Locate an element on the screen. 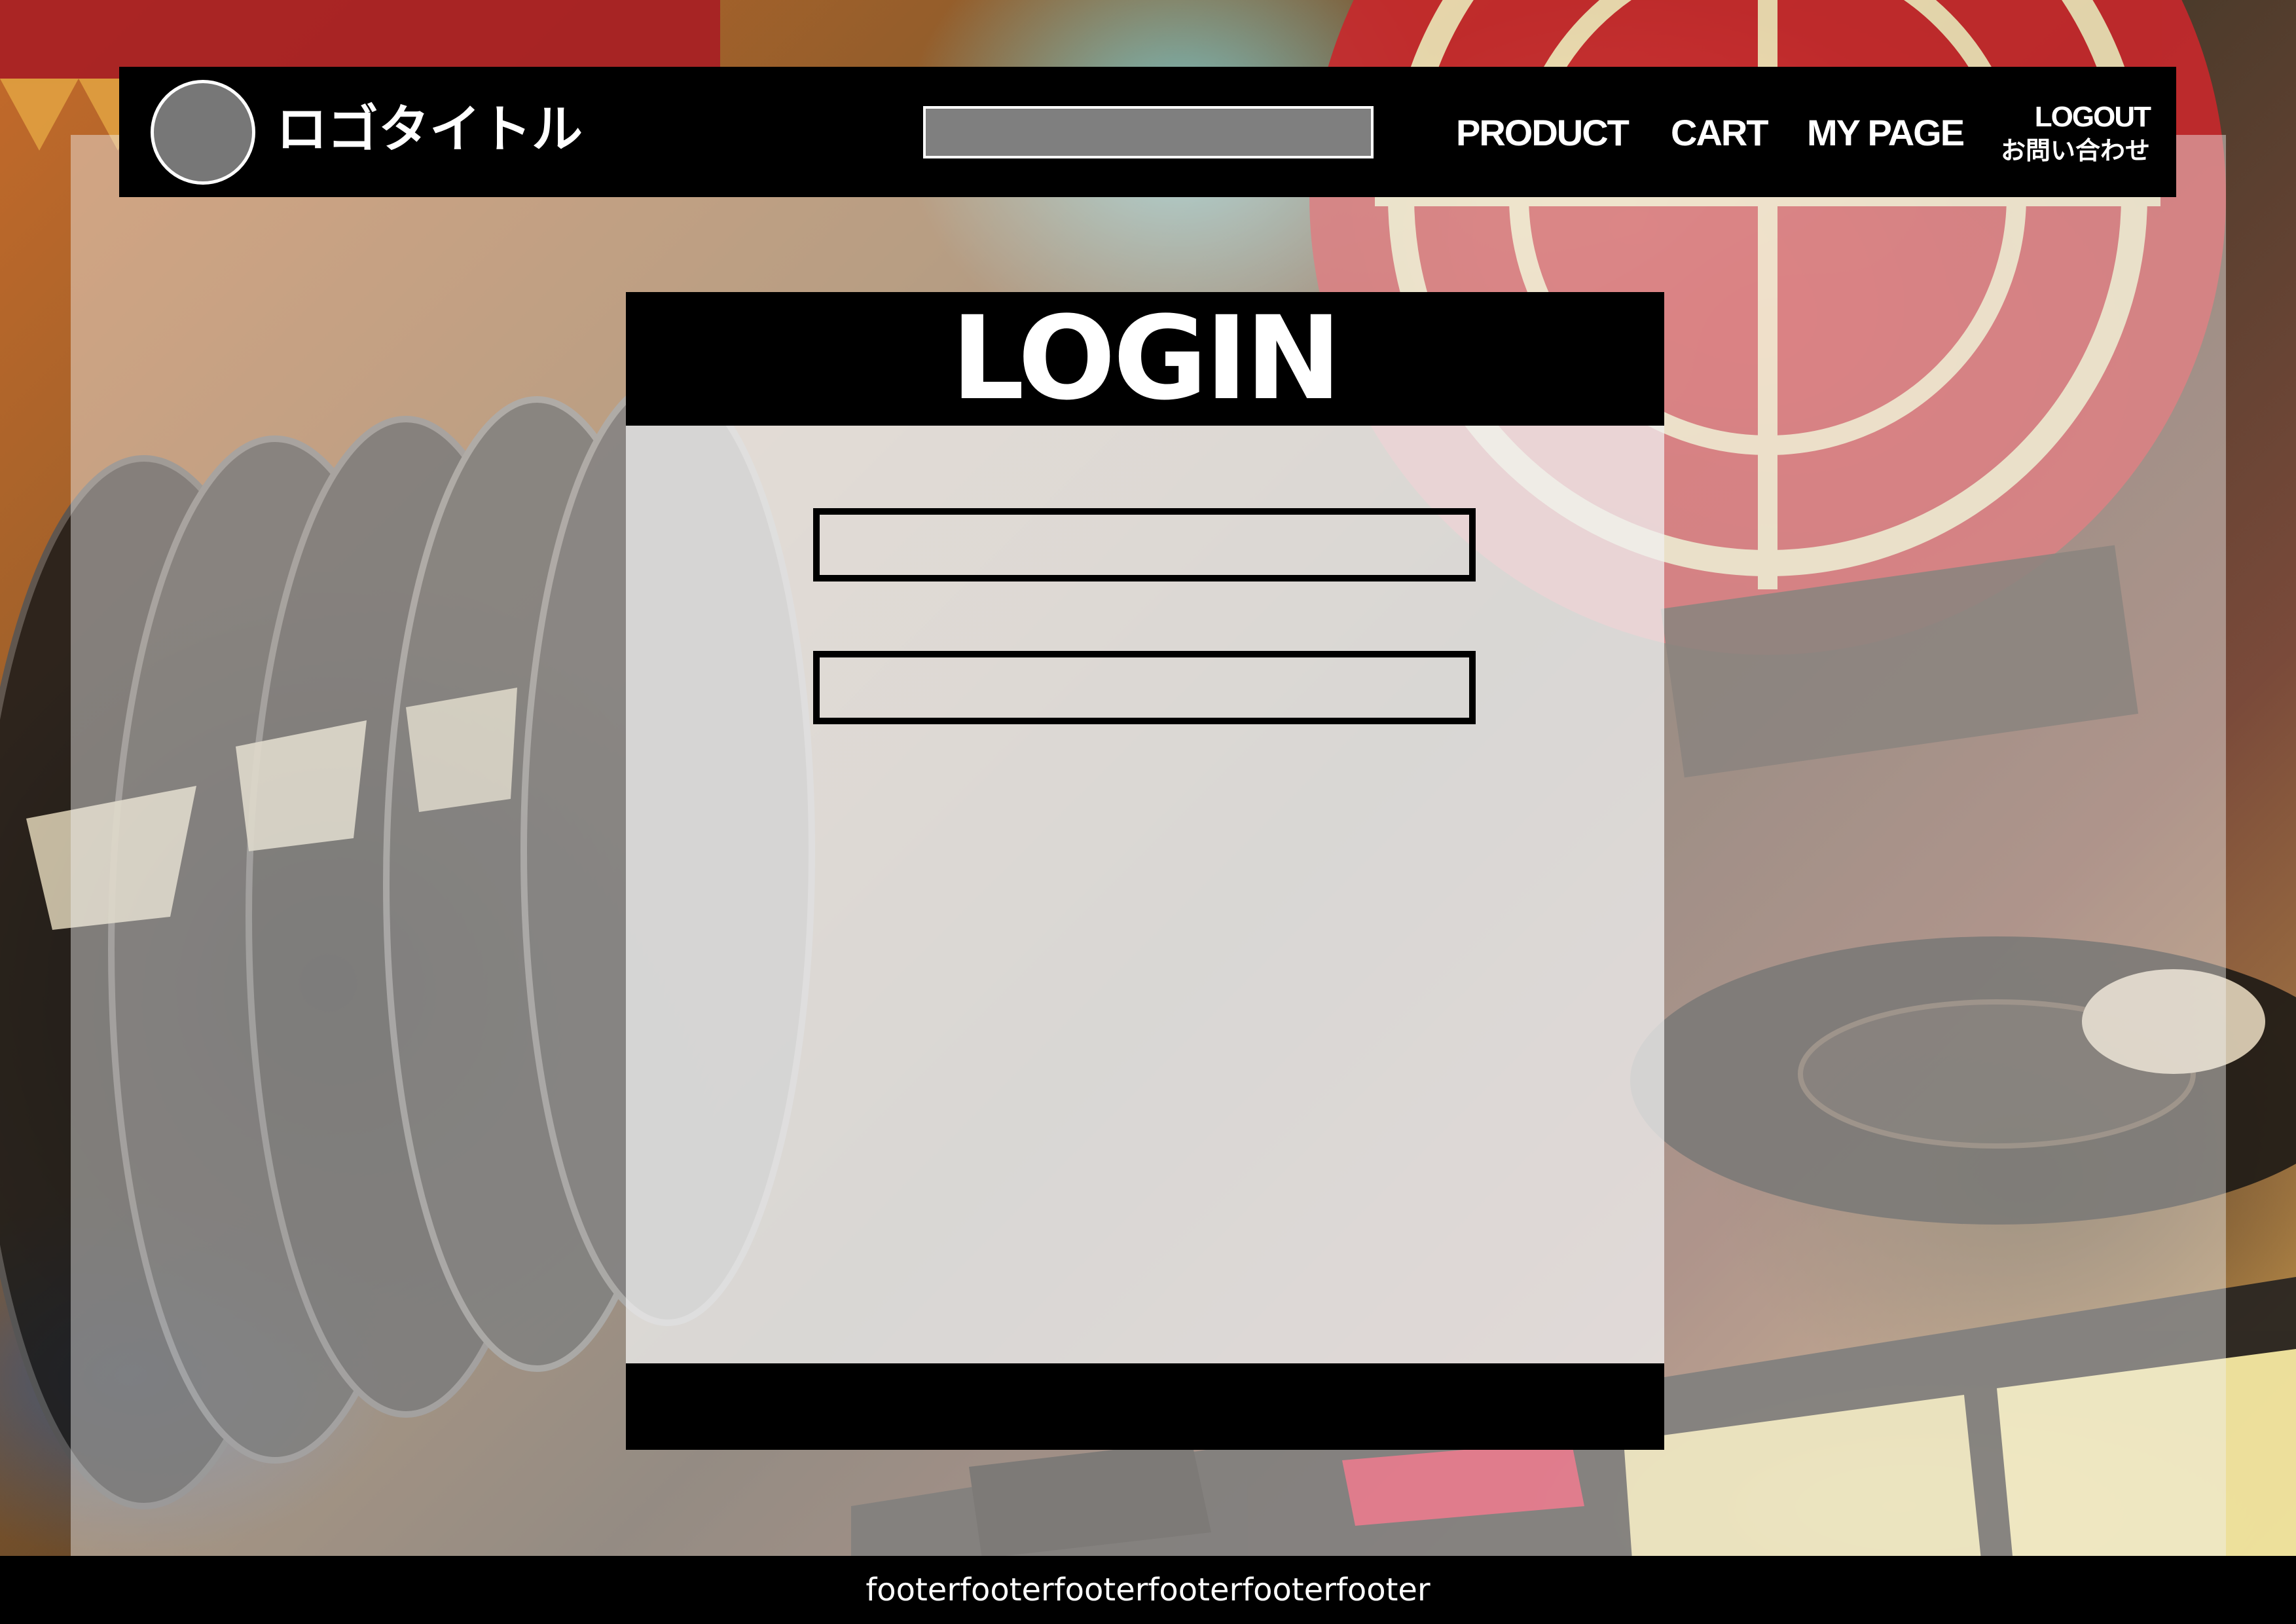  search-input is located at coordinates (1148, 132).